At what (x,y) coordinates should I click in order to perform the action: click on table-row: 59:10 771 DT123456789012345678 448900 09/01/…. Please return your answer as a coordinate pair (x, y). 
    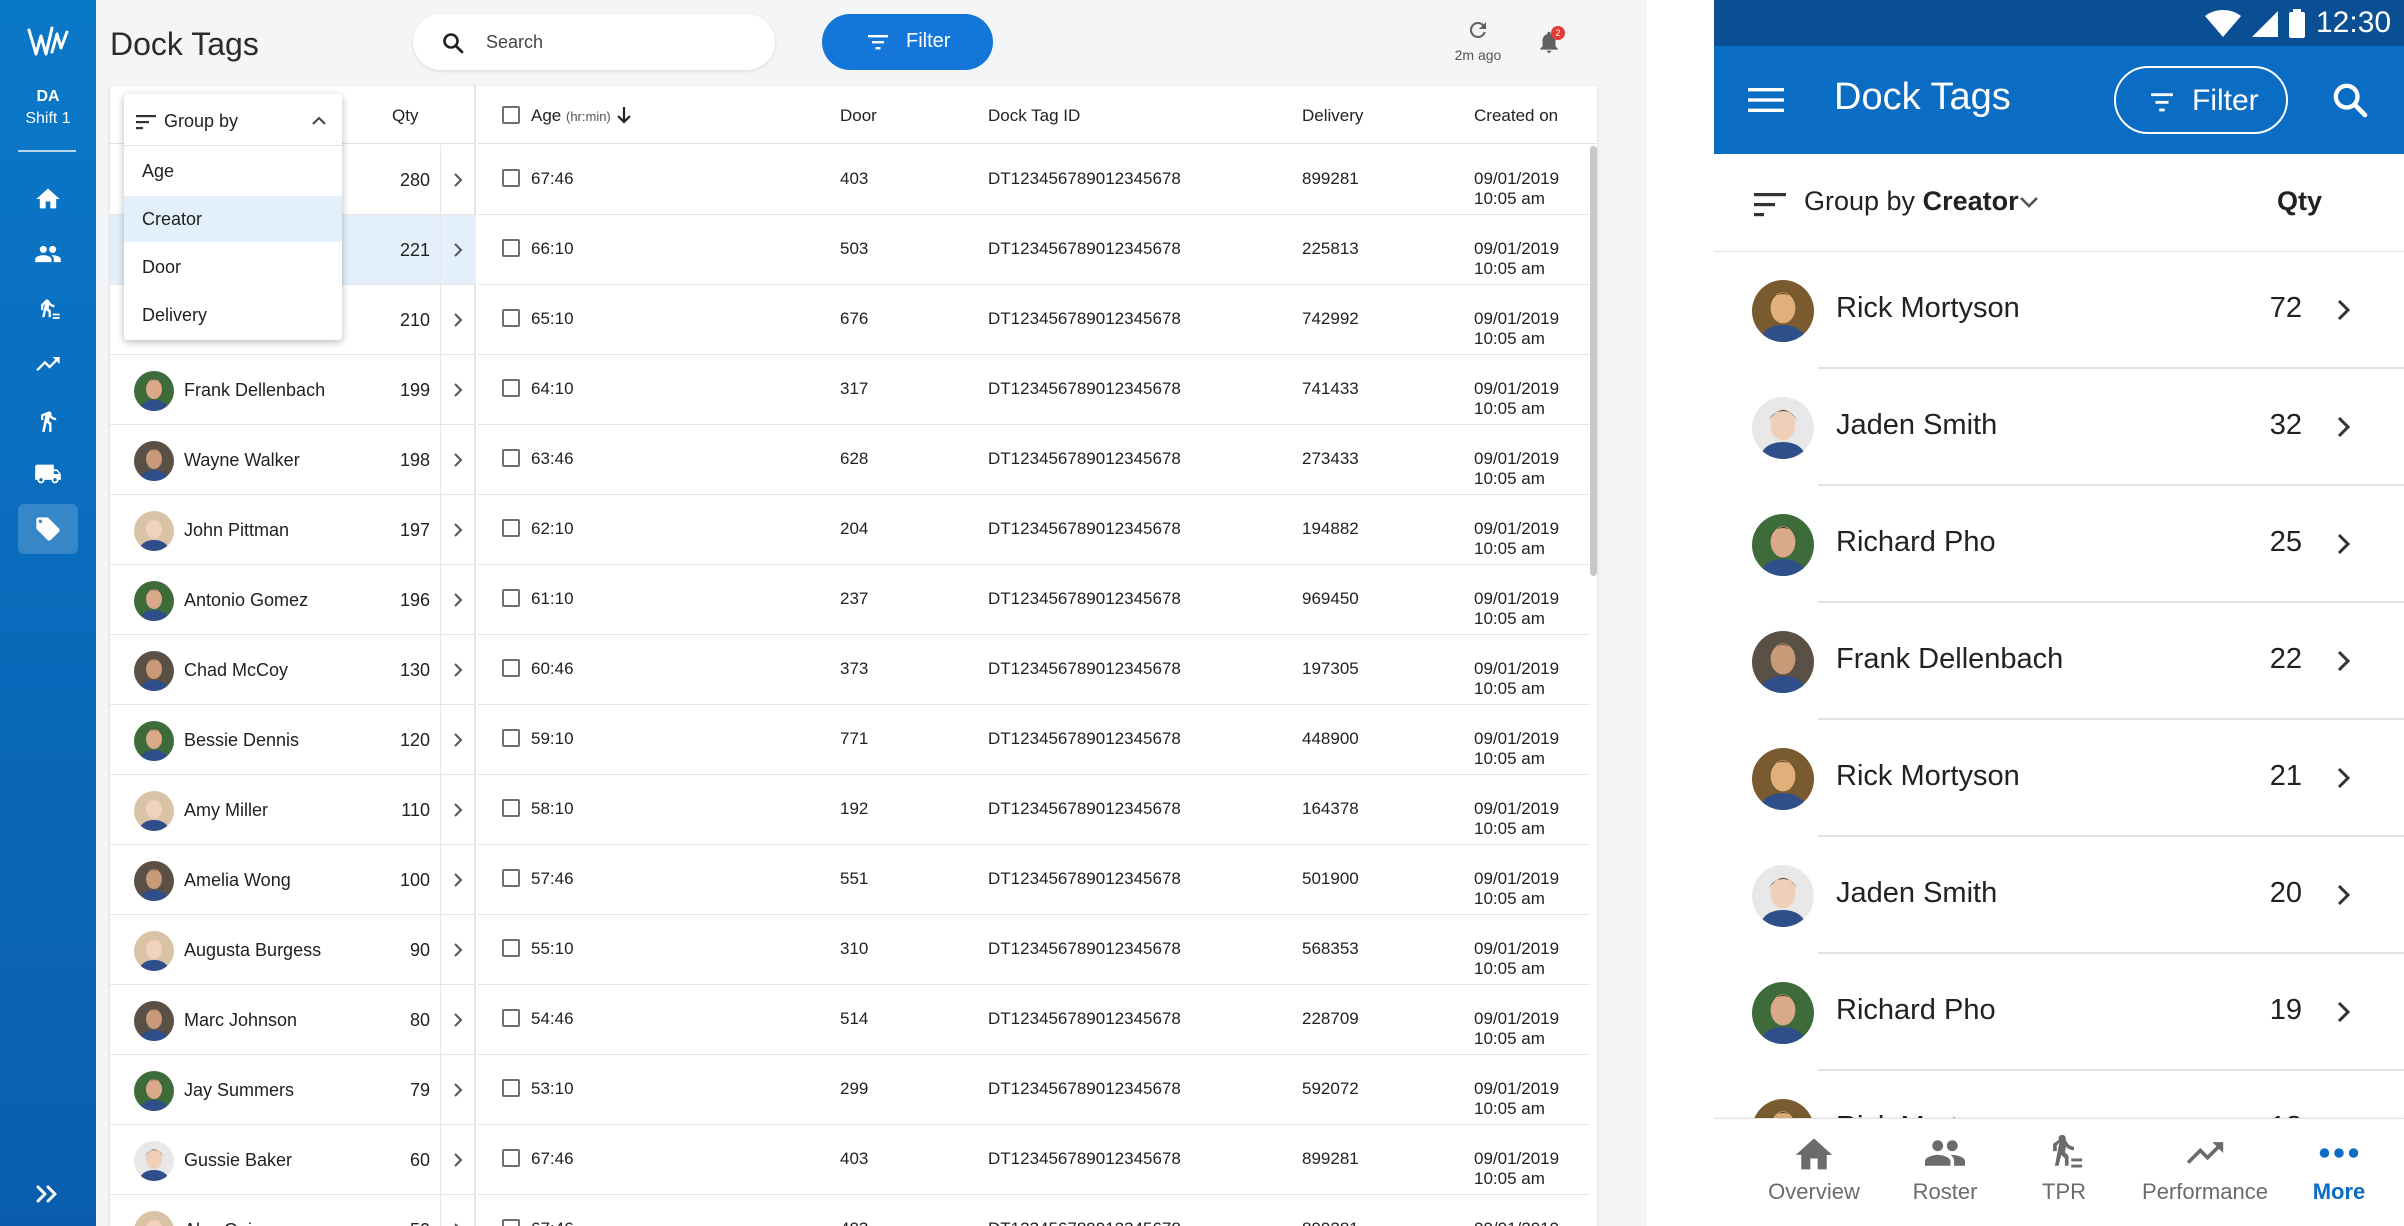
    Looking at the image, I should click on (1034, 740).